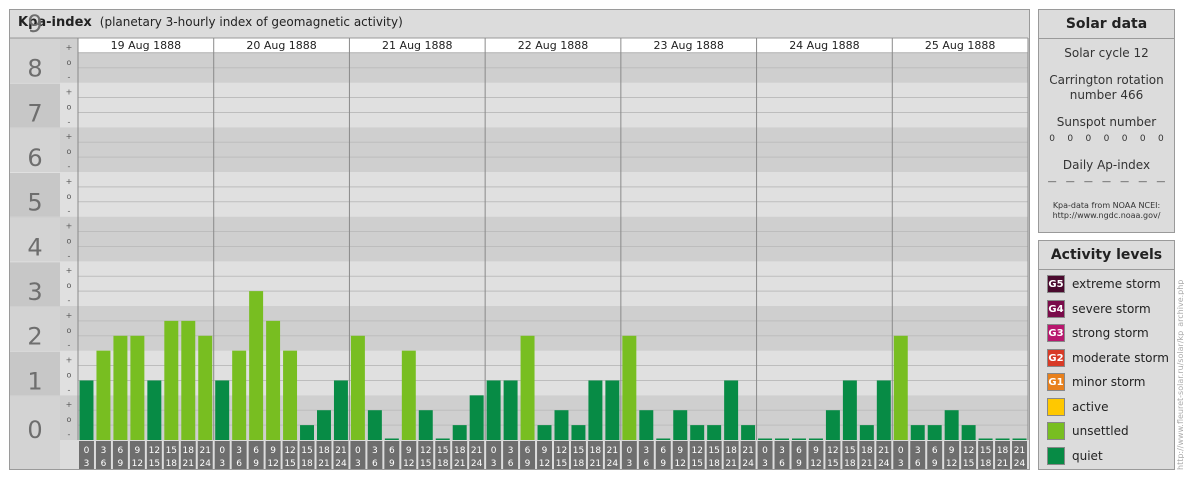 This screenshot has height=480, width=1184. What do you see at coordinates (1109, 382) in the screenshot?
I see `level-label: minor storm` at bounding box center [1109, 382].